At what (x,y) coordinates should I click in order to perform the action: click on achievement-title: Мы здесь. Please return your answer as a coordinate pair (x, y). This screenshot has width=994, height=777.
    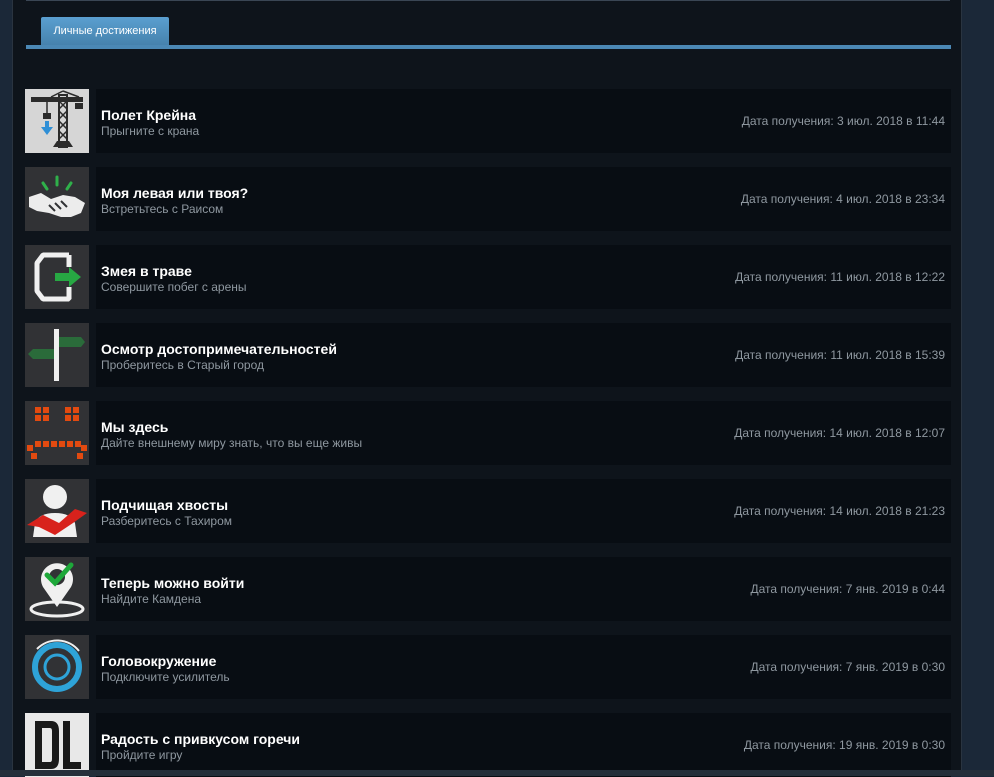
    Looking at the image, I should click on (135, 427).